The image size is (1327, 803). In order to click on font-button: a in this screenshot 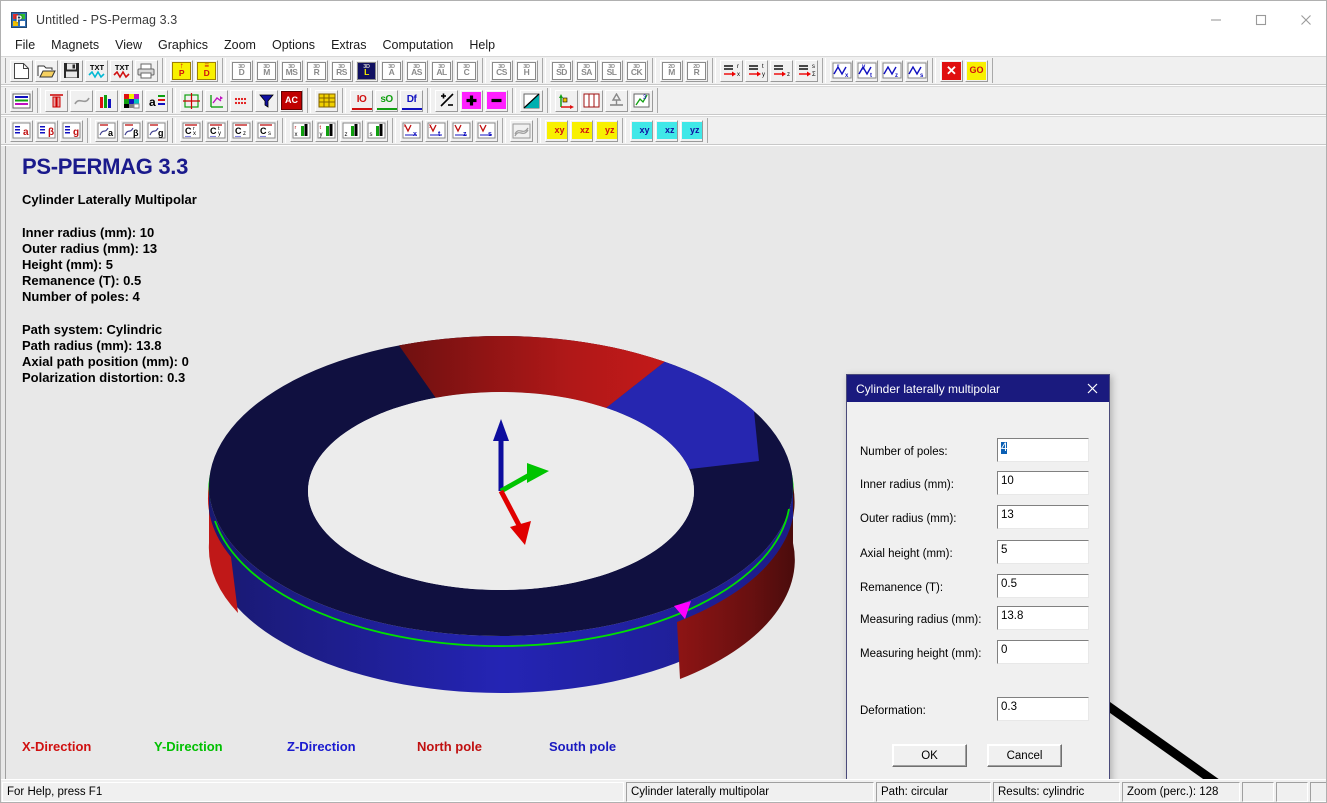, I will do `click(156, 100)`.